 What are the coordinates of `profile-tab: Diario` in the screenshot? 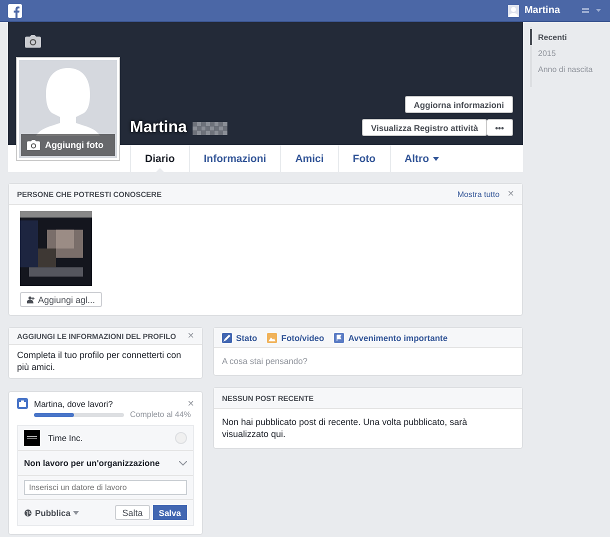 It's located at (159, 158).